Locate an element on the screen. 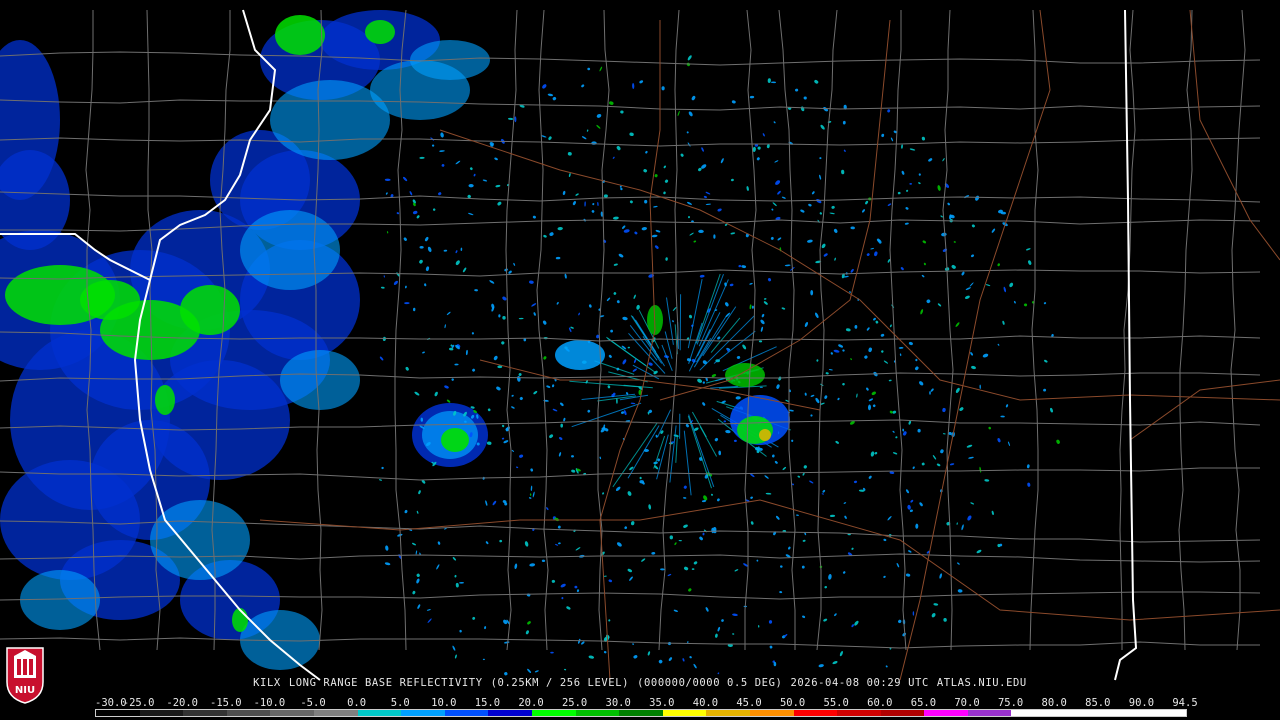 Image resolution: width=1280 pixels, height=720 pixels. colorbar is located at coordinates (641, 713).